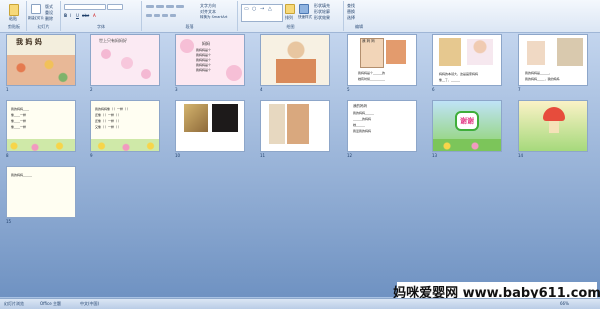 The image size is (600, 309). I want to click on slide-thumbnail: 谢谢, so click(467, 126).